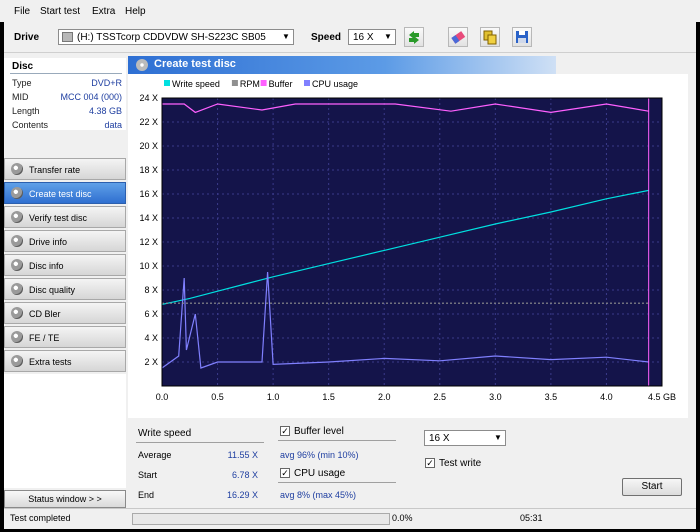 Image resolution: width=700 pixels, height=532 pixels. What do you see at coordinates (662, 397) in the screenshot?
I see `x-tick-label: 4.5 GB` at bounding box center [662, 397].